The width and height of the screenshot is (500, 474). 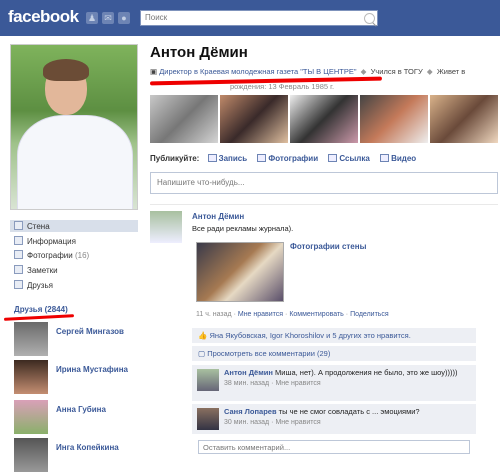 I want to click on sidebar-item-wall: Стена, so click(x=74, y=226).